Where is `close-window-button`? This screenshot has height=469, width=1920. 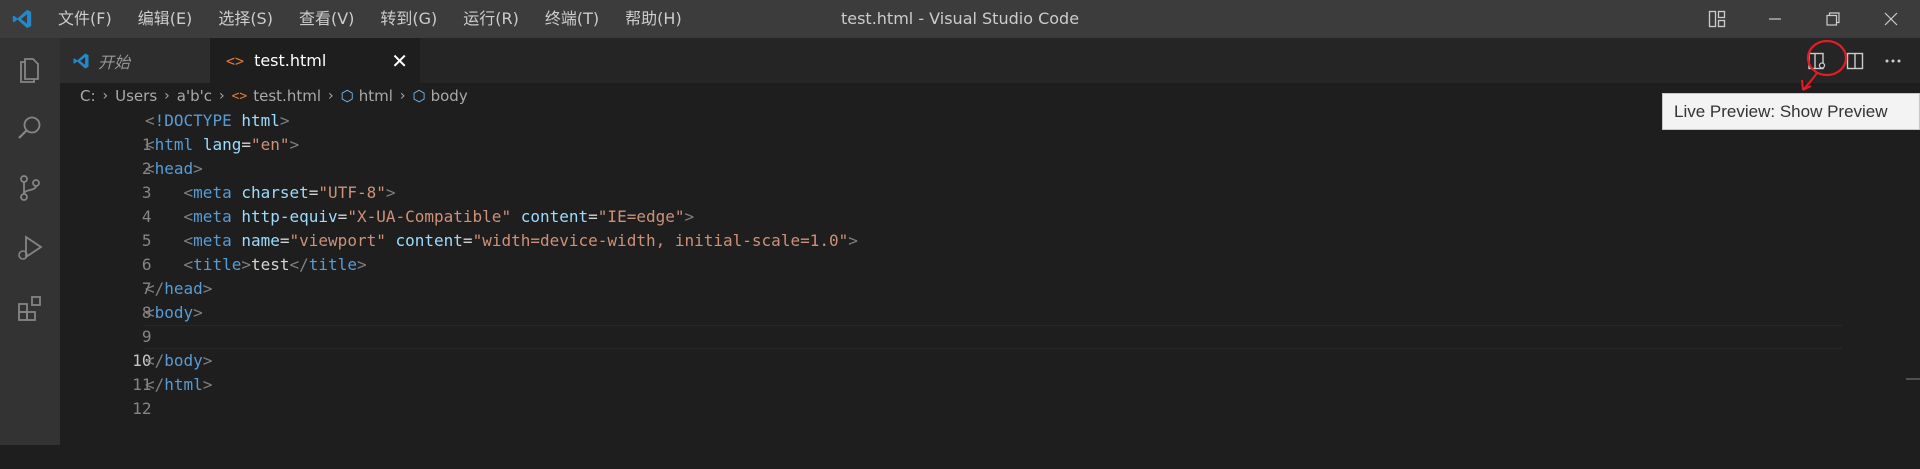 close-window-button is located at coordinates (1891, 19).